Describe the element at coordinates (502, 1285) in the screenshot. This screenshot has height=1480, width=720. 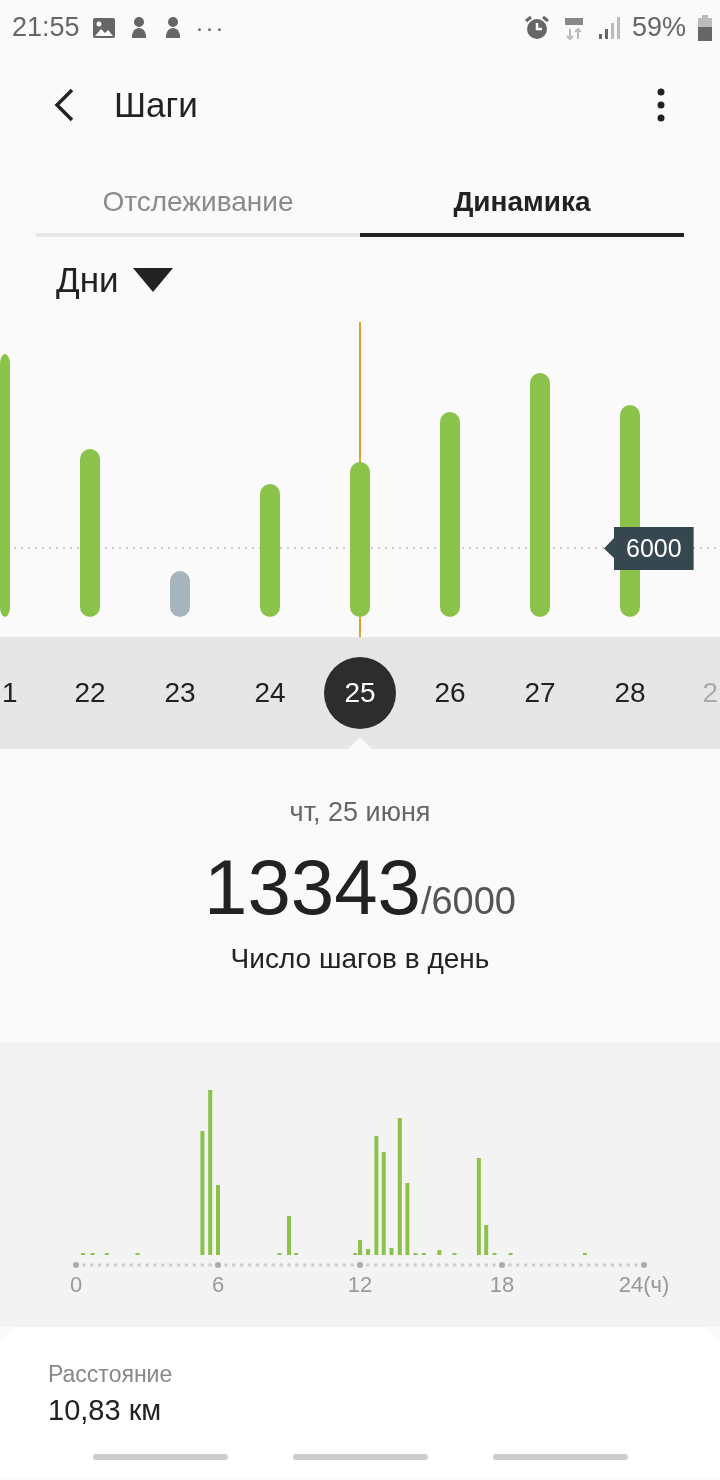
I see `axis-label: 18` at that location.